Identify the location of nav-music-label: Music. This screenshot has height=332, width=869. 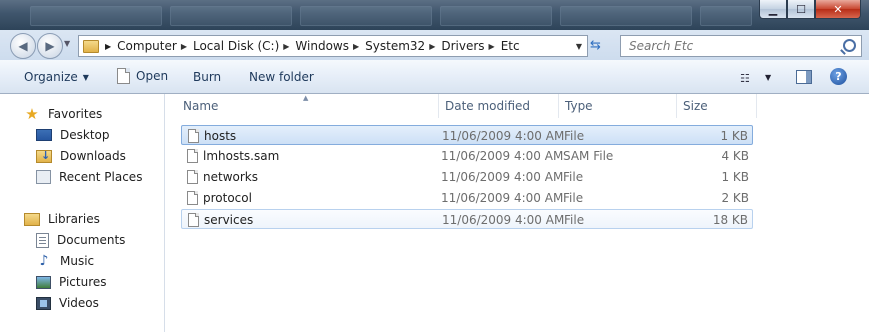
(77, 261).